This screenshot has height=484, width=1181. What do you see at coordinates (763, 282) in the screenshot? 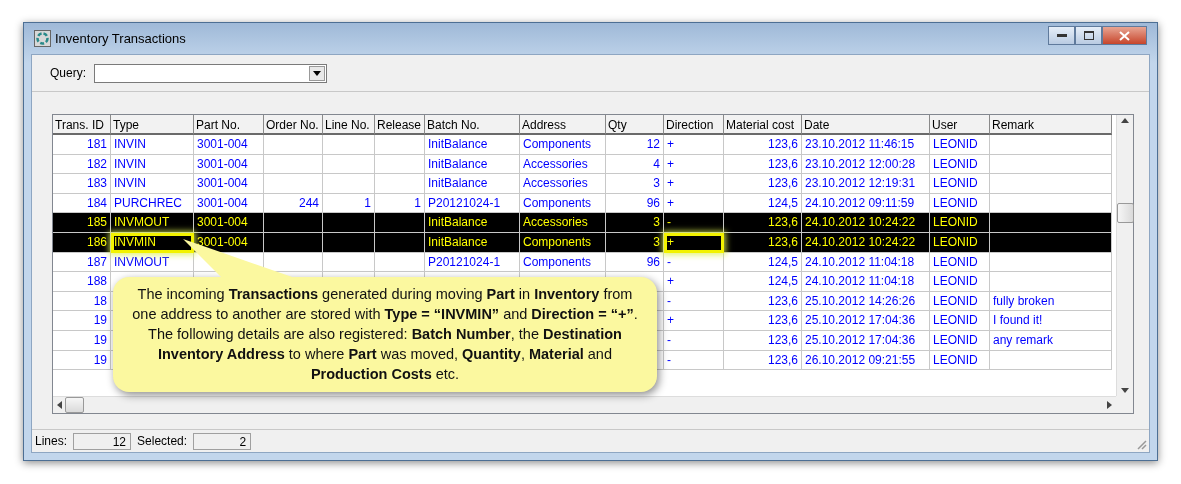
I see `table-cell: 124,5` at bounding box center [763, 282].